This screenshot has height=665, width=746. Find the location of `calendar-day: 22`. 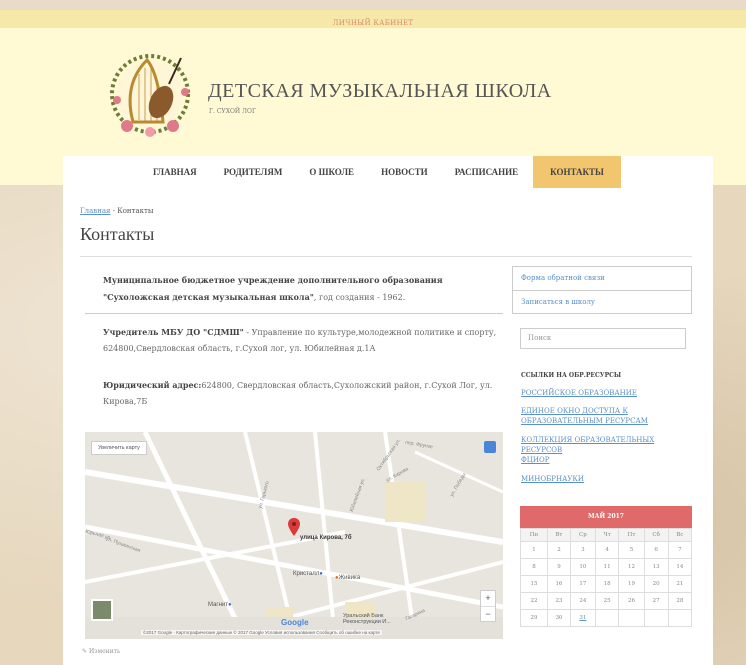

calendar-day: 22 is located at coordinates (534, 601).